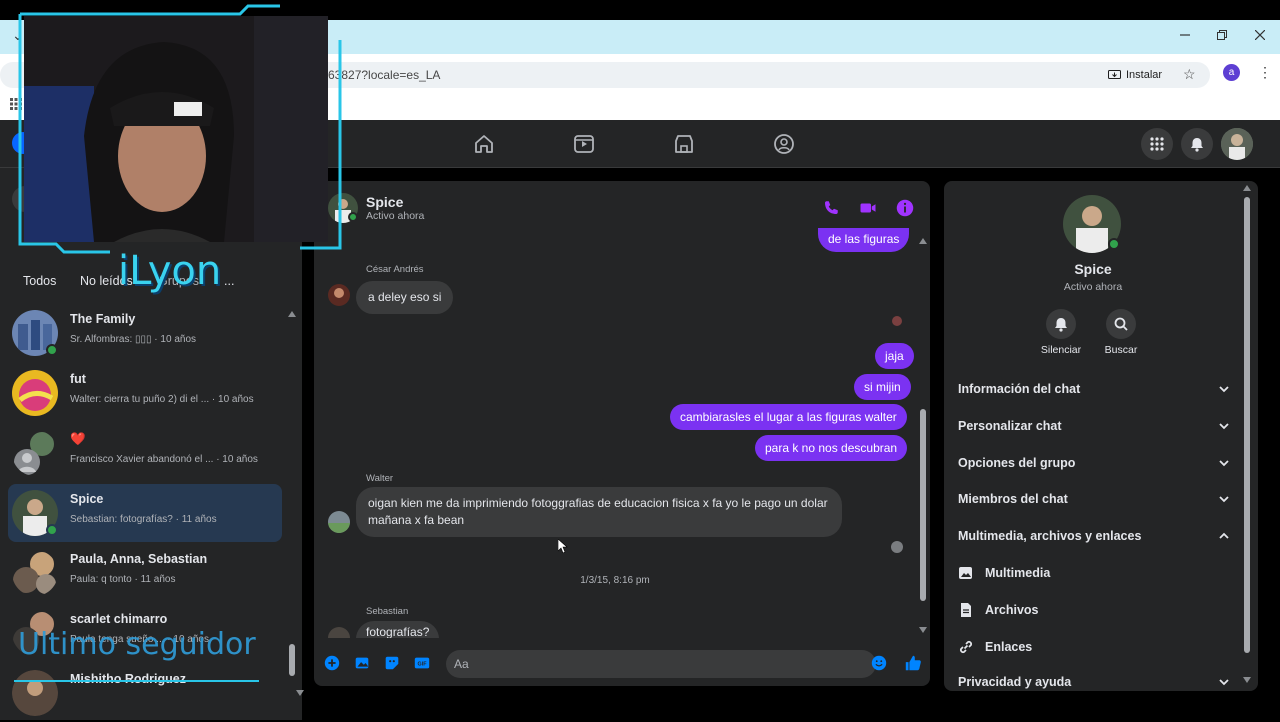 This screenshot has width=1280, height=722. I want to click on section-chat-members: Miembros del chat, so click(1094, 499).